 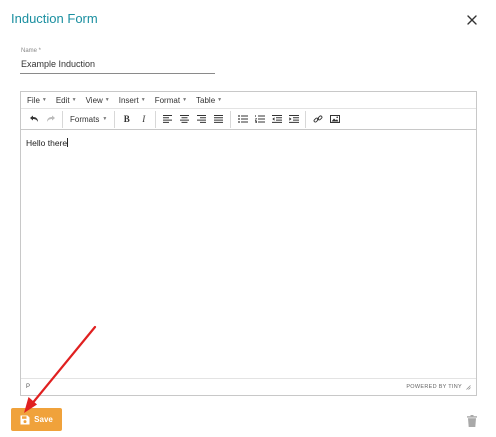 What do you see at coordinates (128, 100) in the screenshot?
I see `menu-insert-label: Insert` at bounding box center [128, 100].